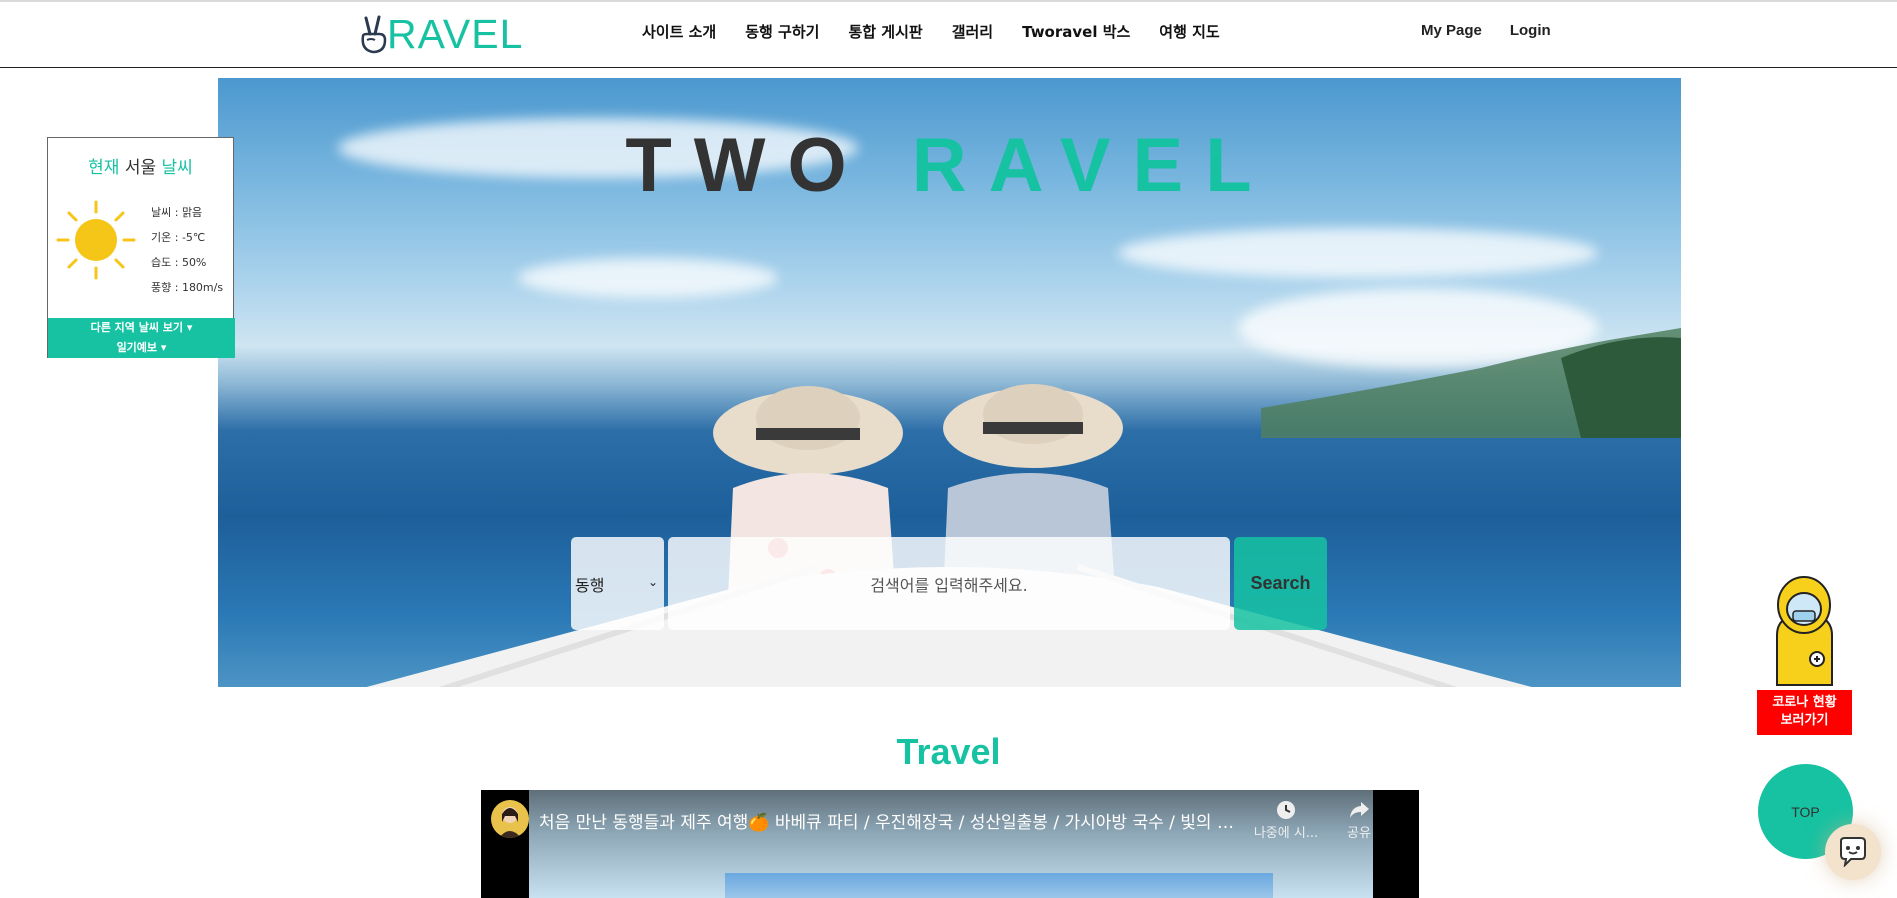 Image resolution: width=1897 pixels, height=898 pixels. Describe the element at coordinates (747, 165) in the screenshot. I see `hero-title-two: TWO` at that location.